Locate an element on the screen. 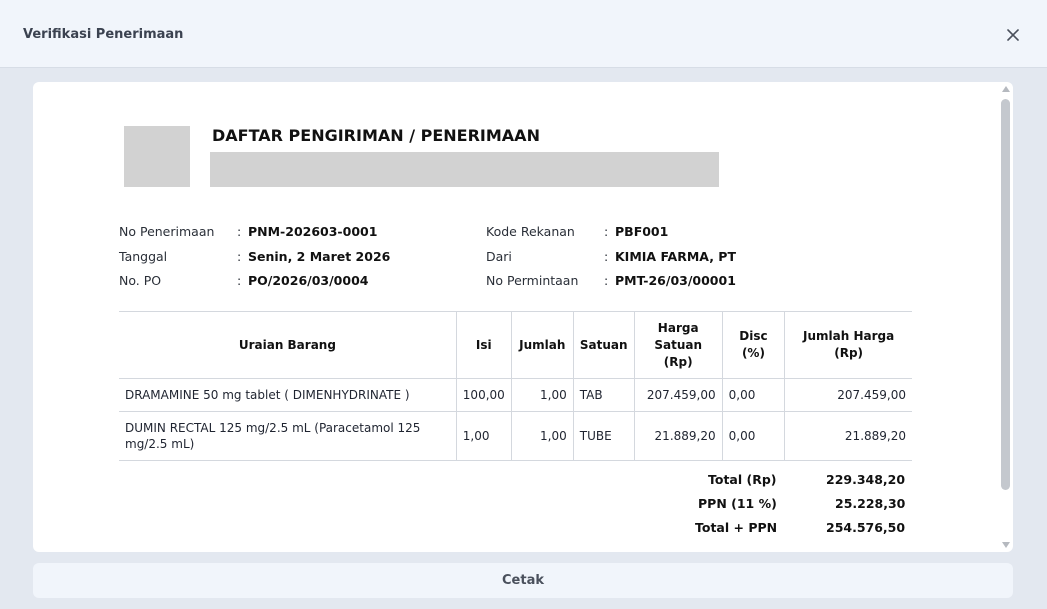 This screenshot has height=609, width=1047. company-logo-placeholder is located at coordinates (157, 156).